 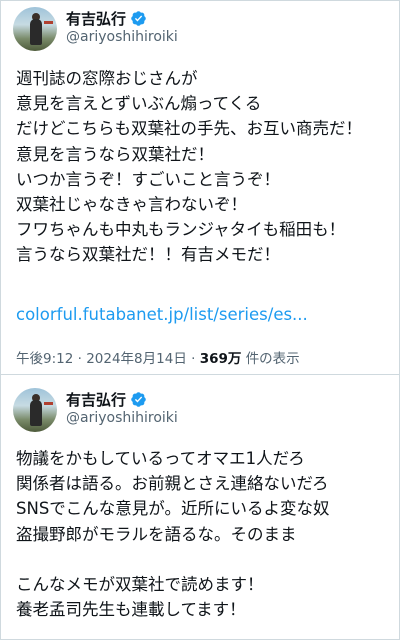 I want to click on timestamp: 午後9:12 · 2024年8月14日 ·, so click(x=105, y=359).